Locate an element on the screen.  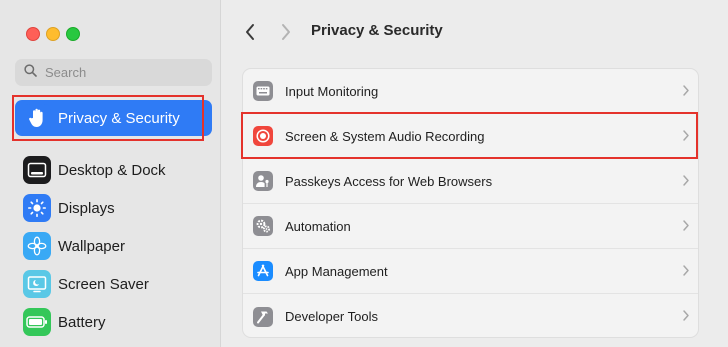
forward-button is located at coordinates (286, 32).